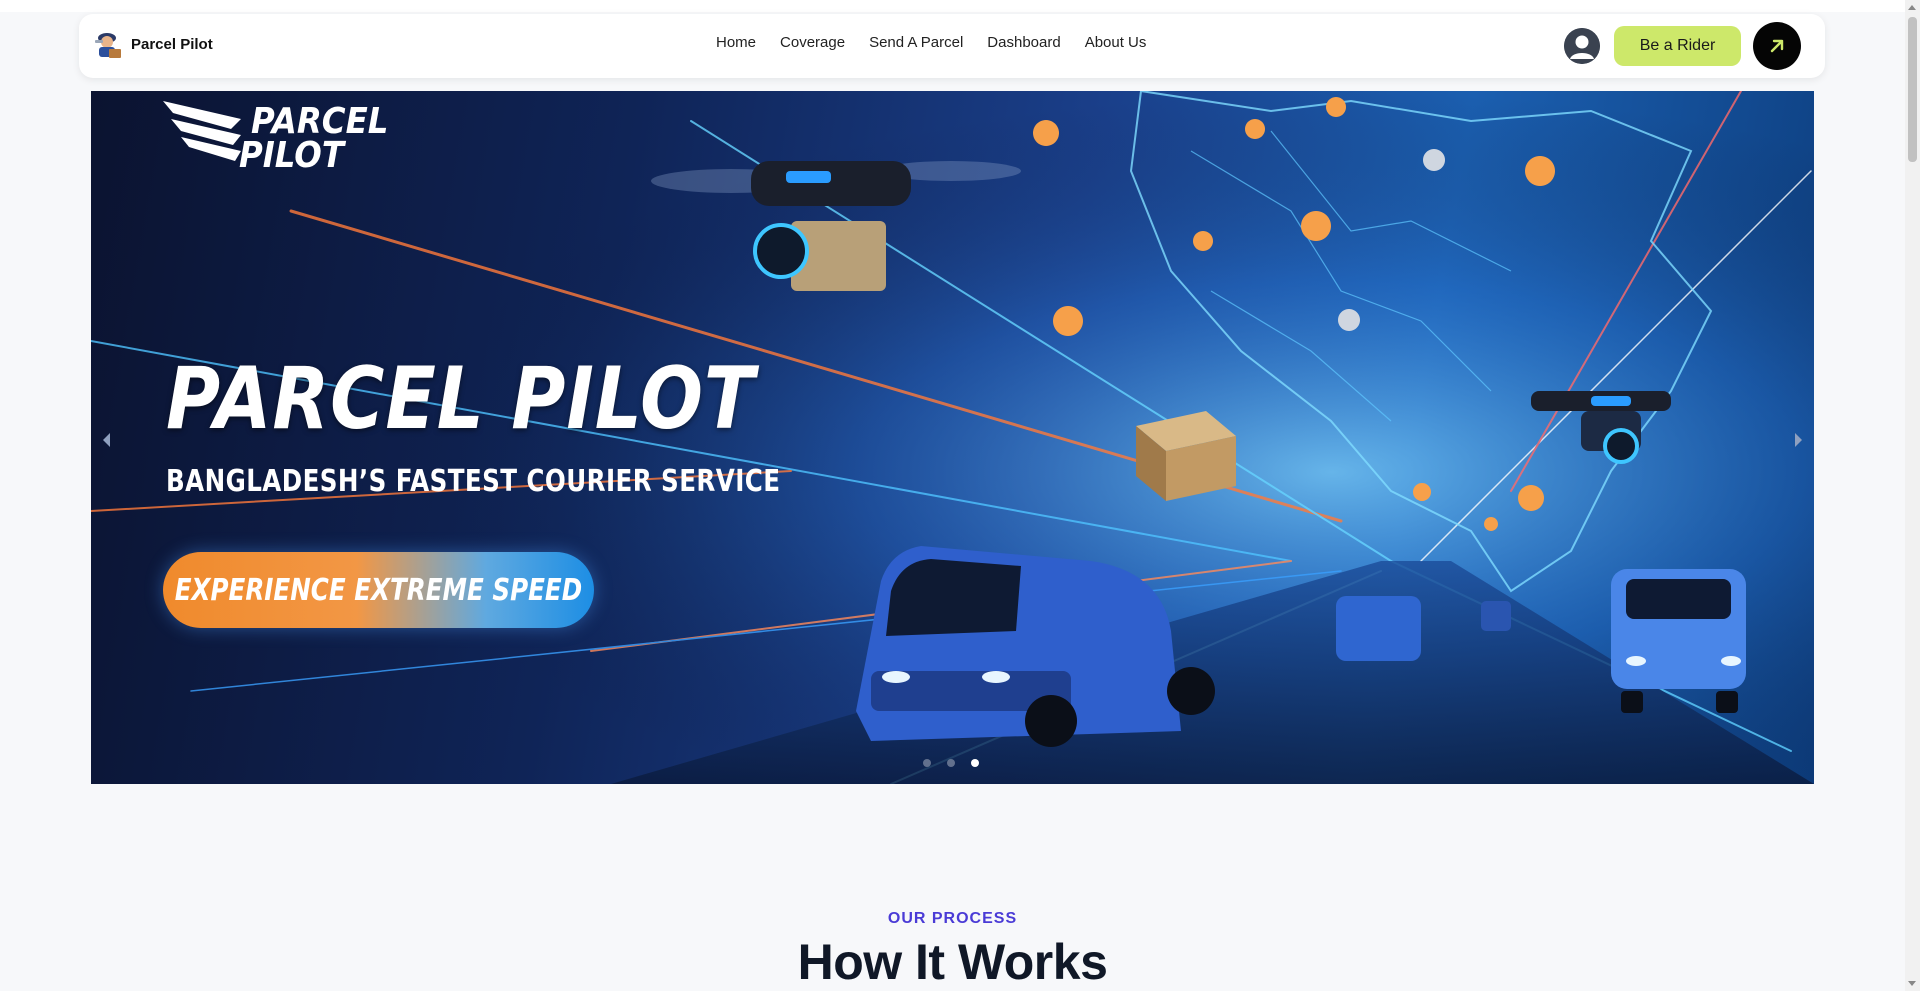  I want to click on scroll-thumb, so click(1912, 89).